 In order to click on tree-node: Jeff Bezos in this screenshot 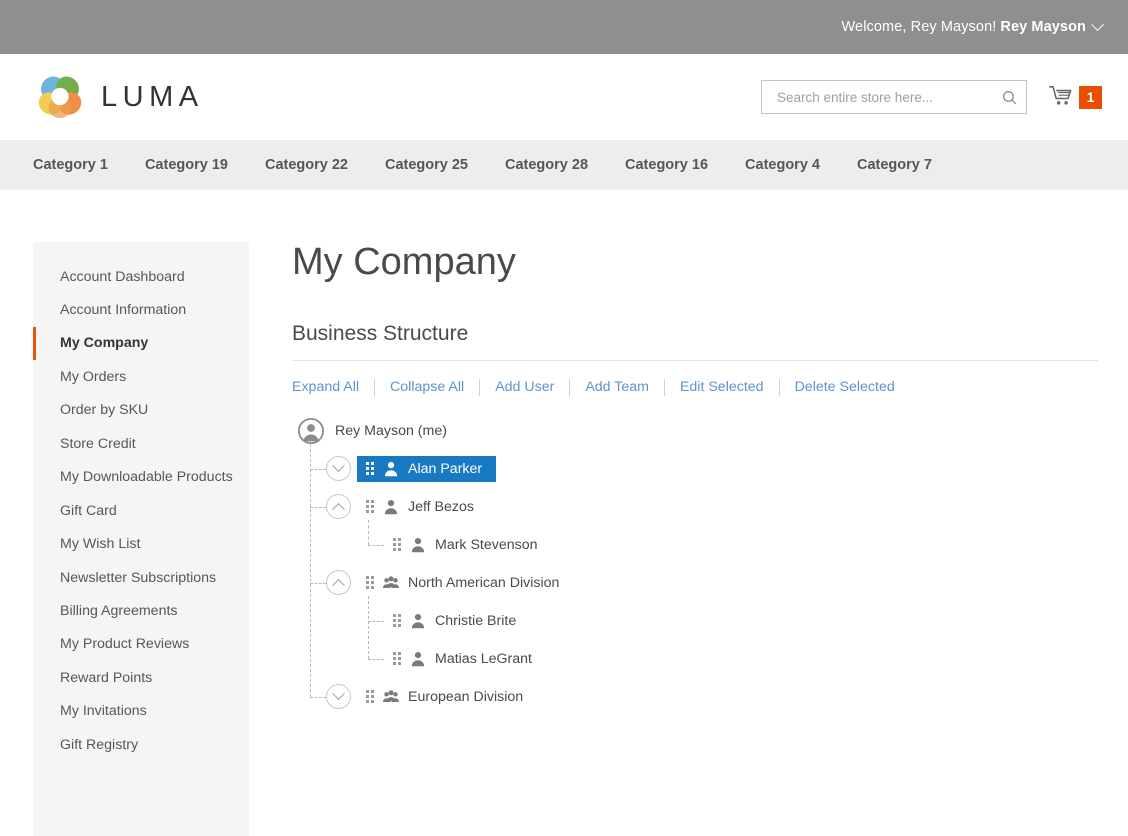, I will do `click(422, 507)`.